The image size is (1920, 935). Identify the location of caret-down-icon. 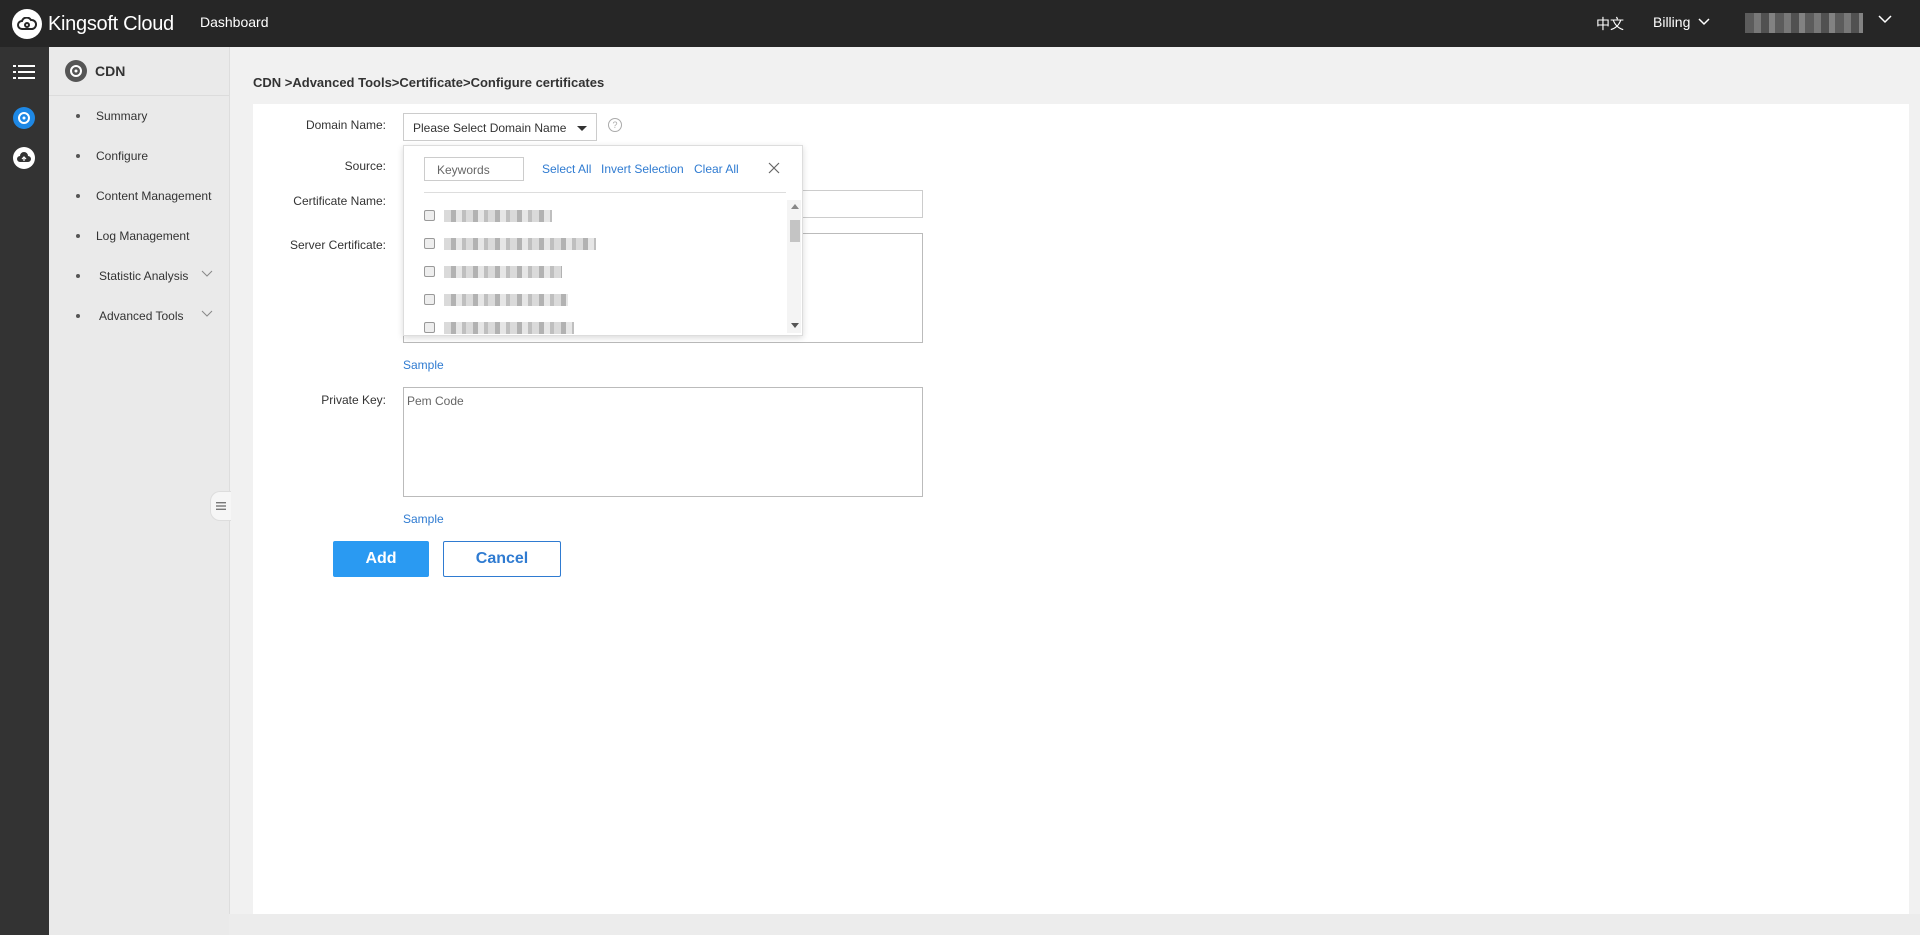
(582, 128).